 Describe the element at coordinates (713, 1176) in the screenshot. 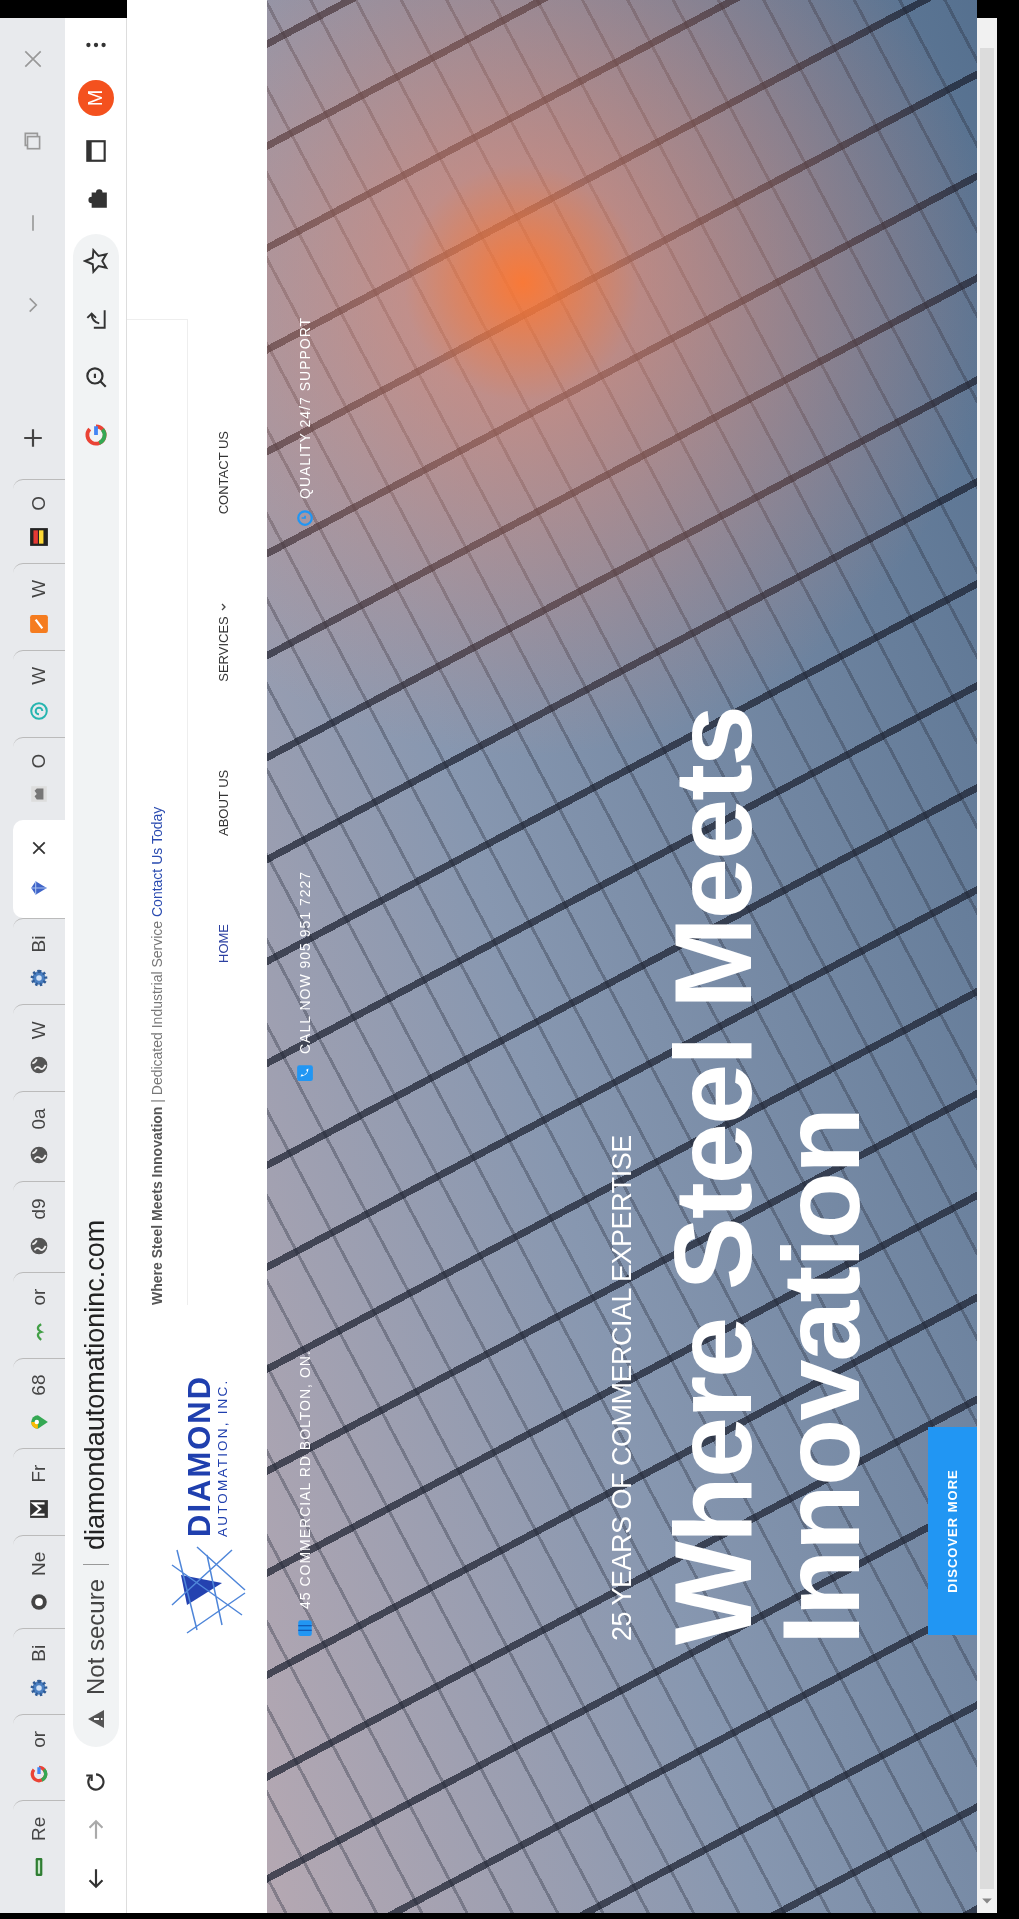

I see `hero-heading: Where Steel Meets` at that location.